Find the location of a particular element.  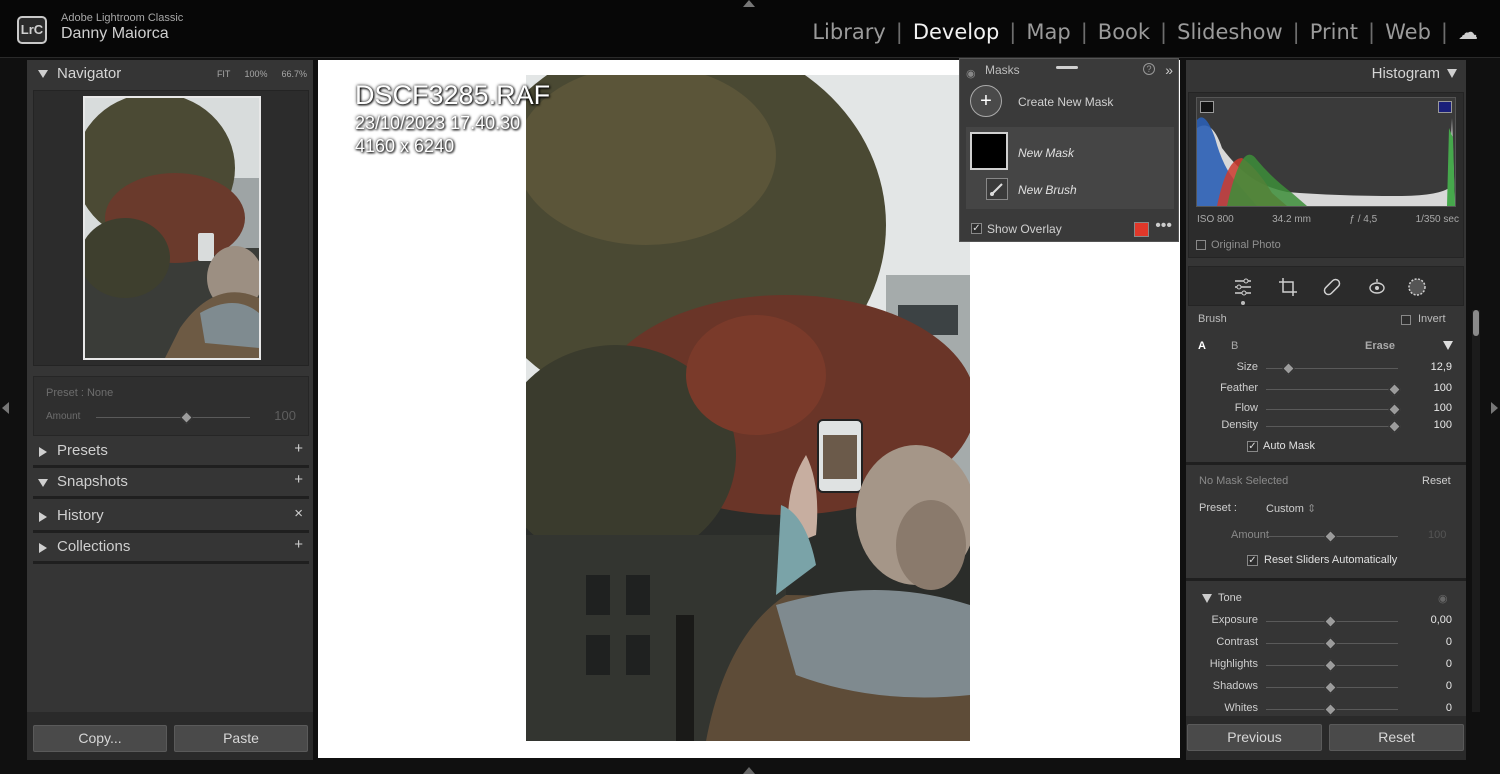

slider-value: 0,00 is located at coordinates (1441, 620).